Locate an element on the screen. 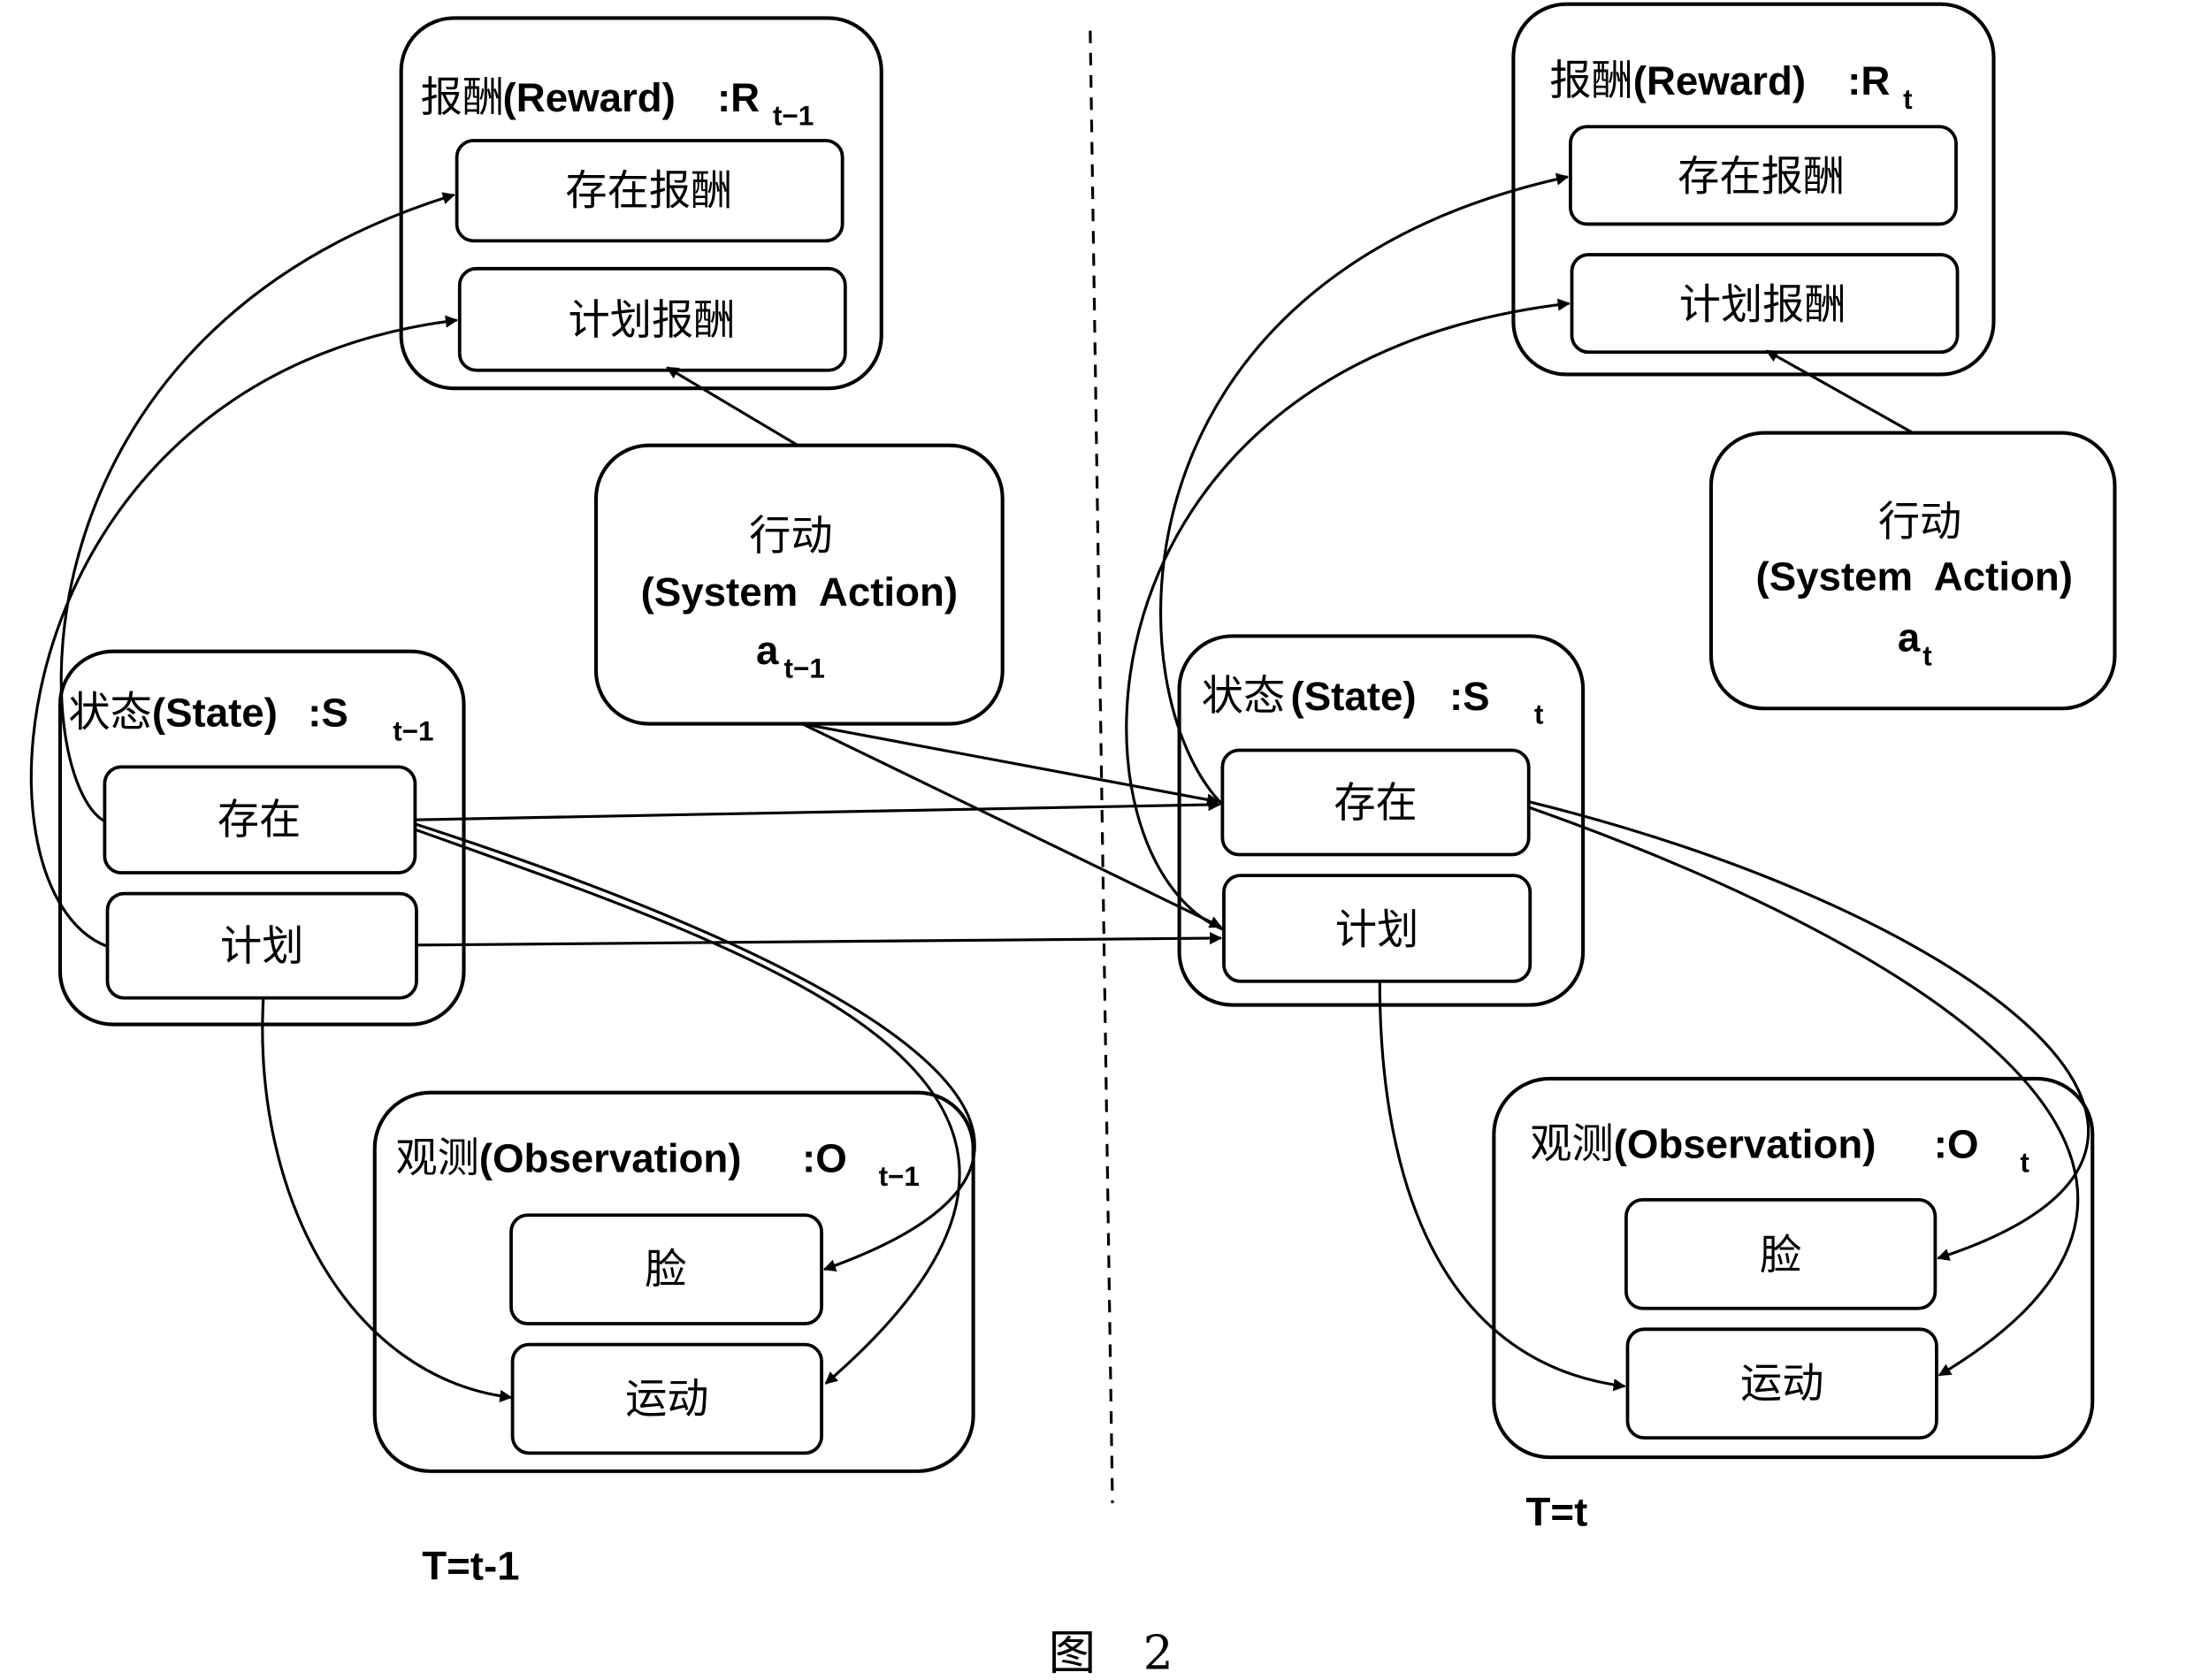  action-node-curr: 行动 (System Action) a t is located at coordinates (1913, 571).